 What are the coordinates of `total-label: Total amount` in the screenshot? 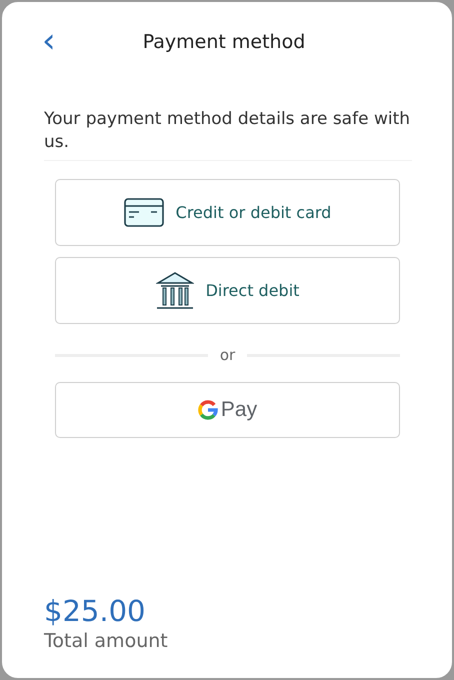 It's located at (106, 641).